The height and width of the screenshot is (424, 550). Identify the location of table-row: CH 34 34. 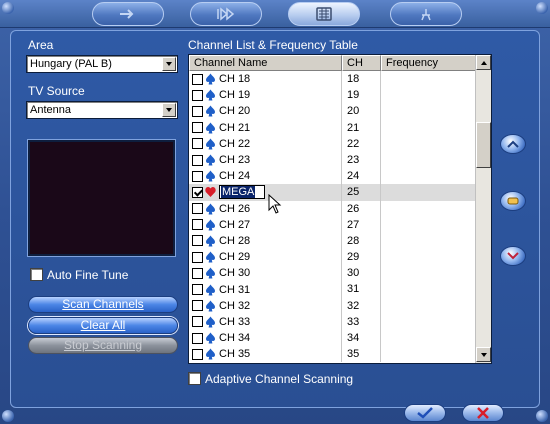
(333, 338).